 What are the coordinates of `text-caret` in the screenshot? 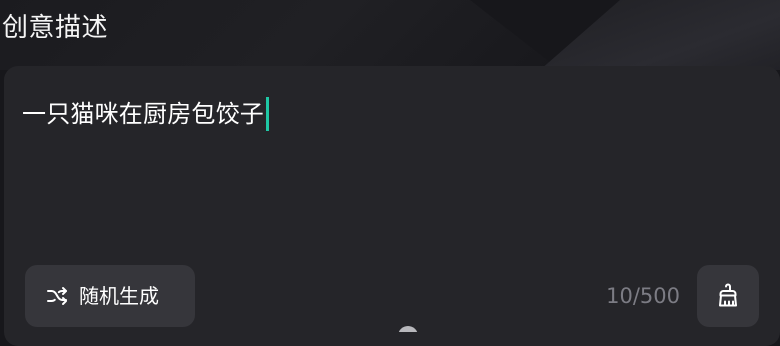 It's located at (267, 114).